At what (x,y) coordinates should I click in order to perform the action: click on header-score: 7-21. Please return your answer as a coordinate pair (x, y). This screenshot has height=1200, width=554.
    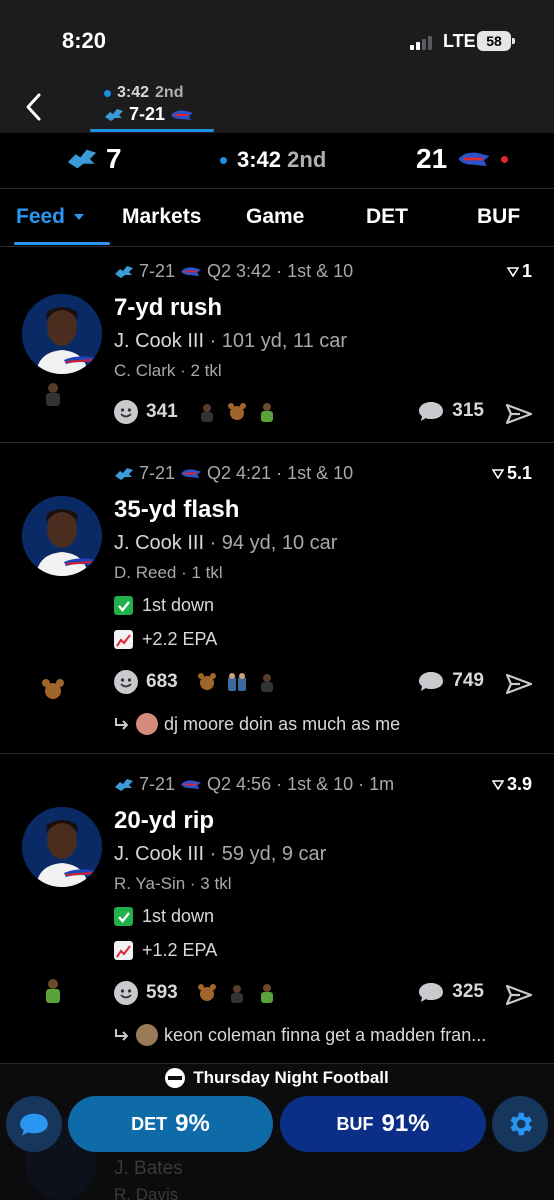
    Looking at the image, I should click on (149, 114).